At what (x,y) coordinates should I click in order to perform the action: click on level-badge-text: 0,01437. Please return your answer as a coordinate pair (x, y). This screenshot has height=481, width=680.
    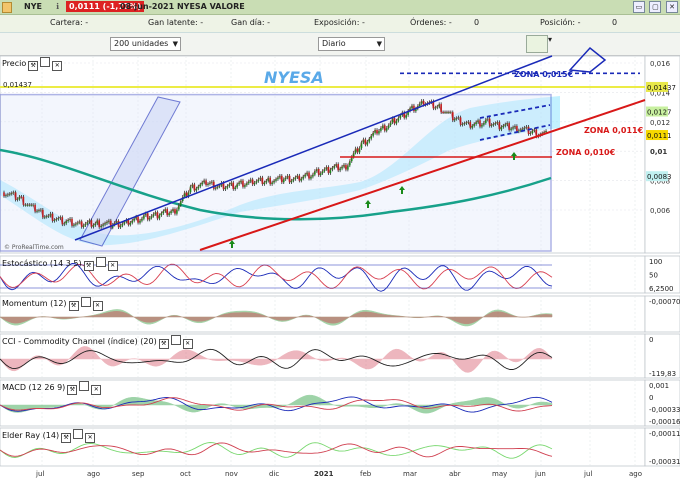
    Looking at the image, I should click on (661, 88).